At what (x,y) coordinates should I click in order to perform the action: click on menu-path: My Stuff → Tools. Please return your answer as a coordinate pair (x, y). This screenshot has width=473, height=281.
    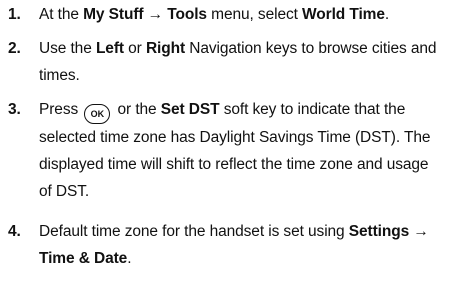
    Looking at the image, I should click on (145, 14).